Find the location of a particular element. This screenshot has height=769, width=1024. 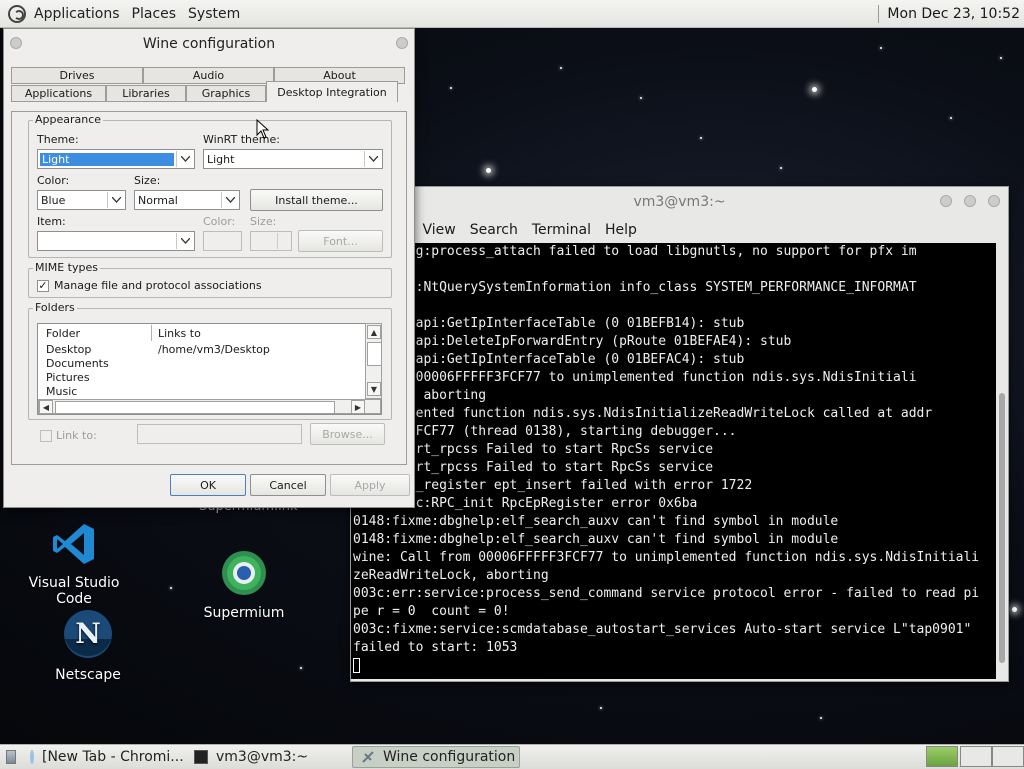

spinner-arrows-icon is located at coordinates (283, 241).